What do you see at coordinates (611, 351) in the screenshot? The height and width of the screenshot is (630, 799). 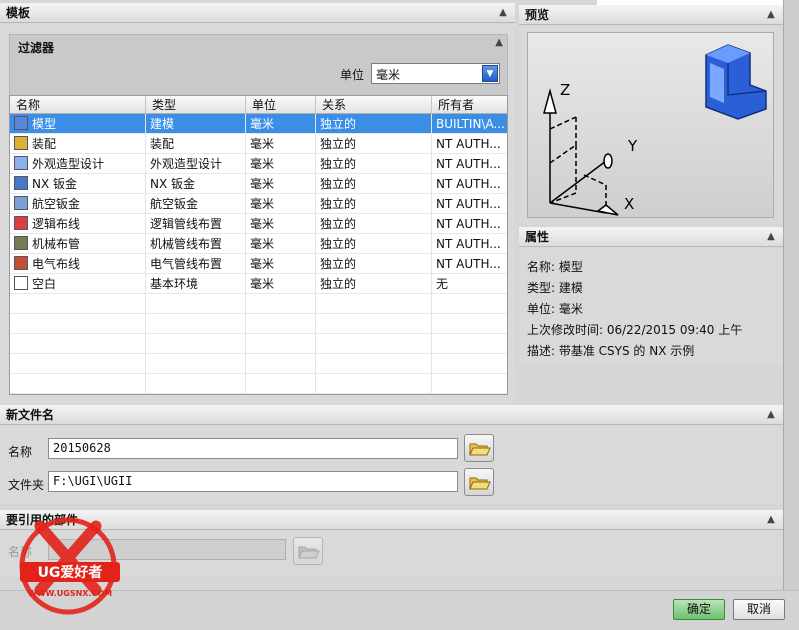 I see `property-description: 描述: 带基准 CSYS 的 NX 示例` at bounding box center [611, 351].